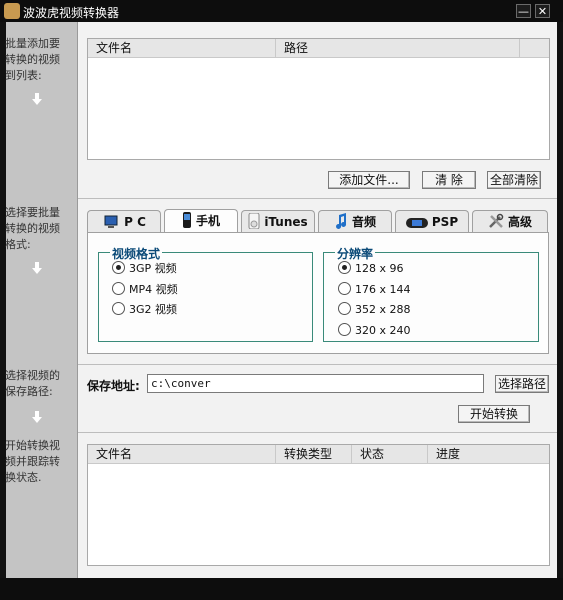 The width and height of the screenshot is (563, 600). What do you see at coordinates (494, 414) in the screenshot?
I see `start-convert-button: 开始转换` at bounding box center [494, 414].